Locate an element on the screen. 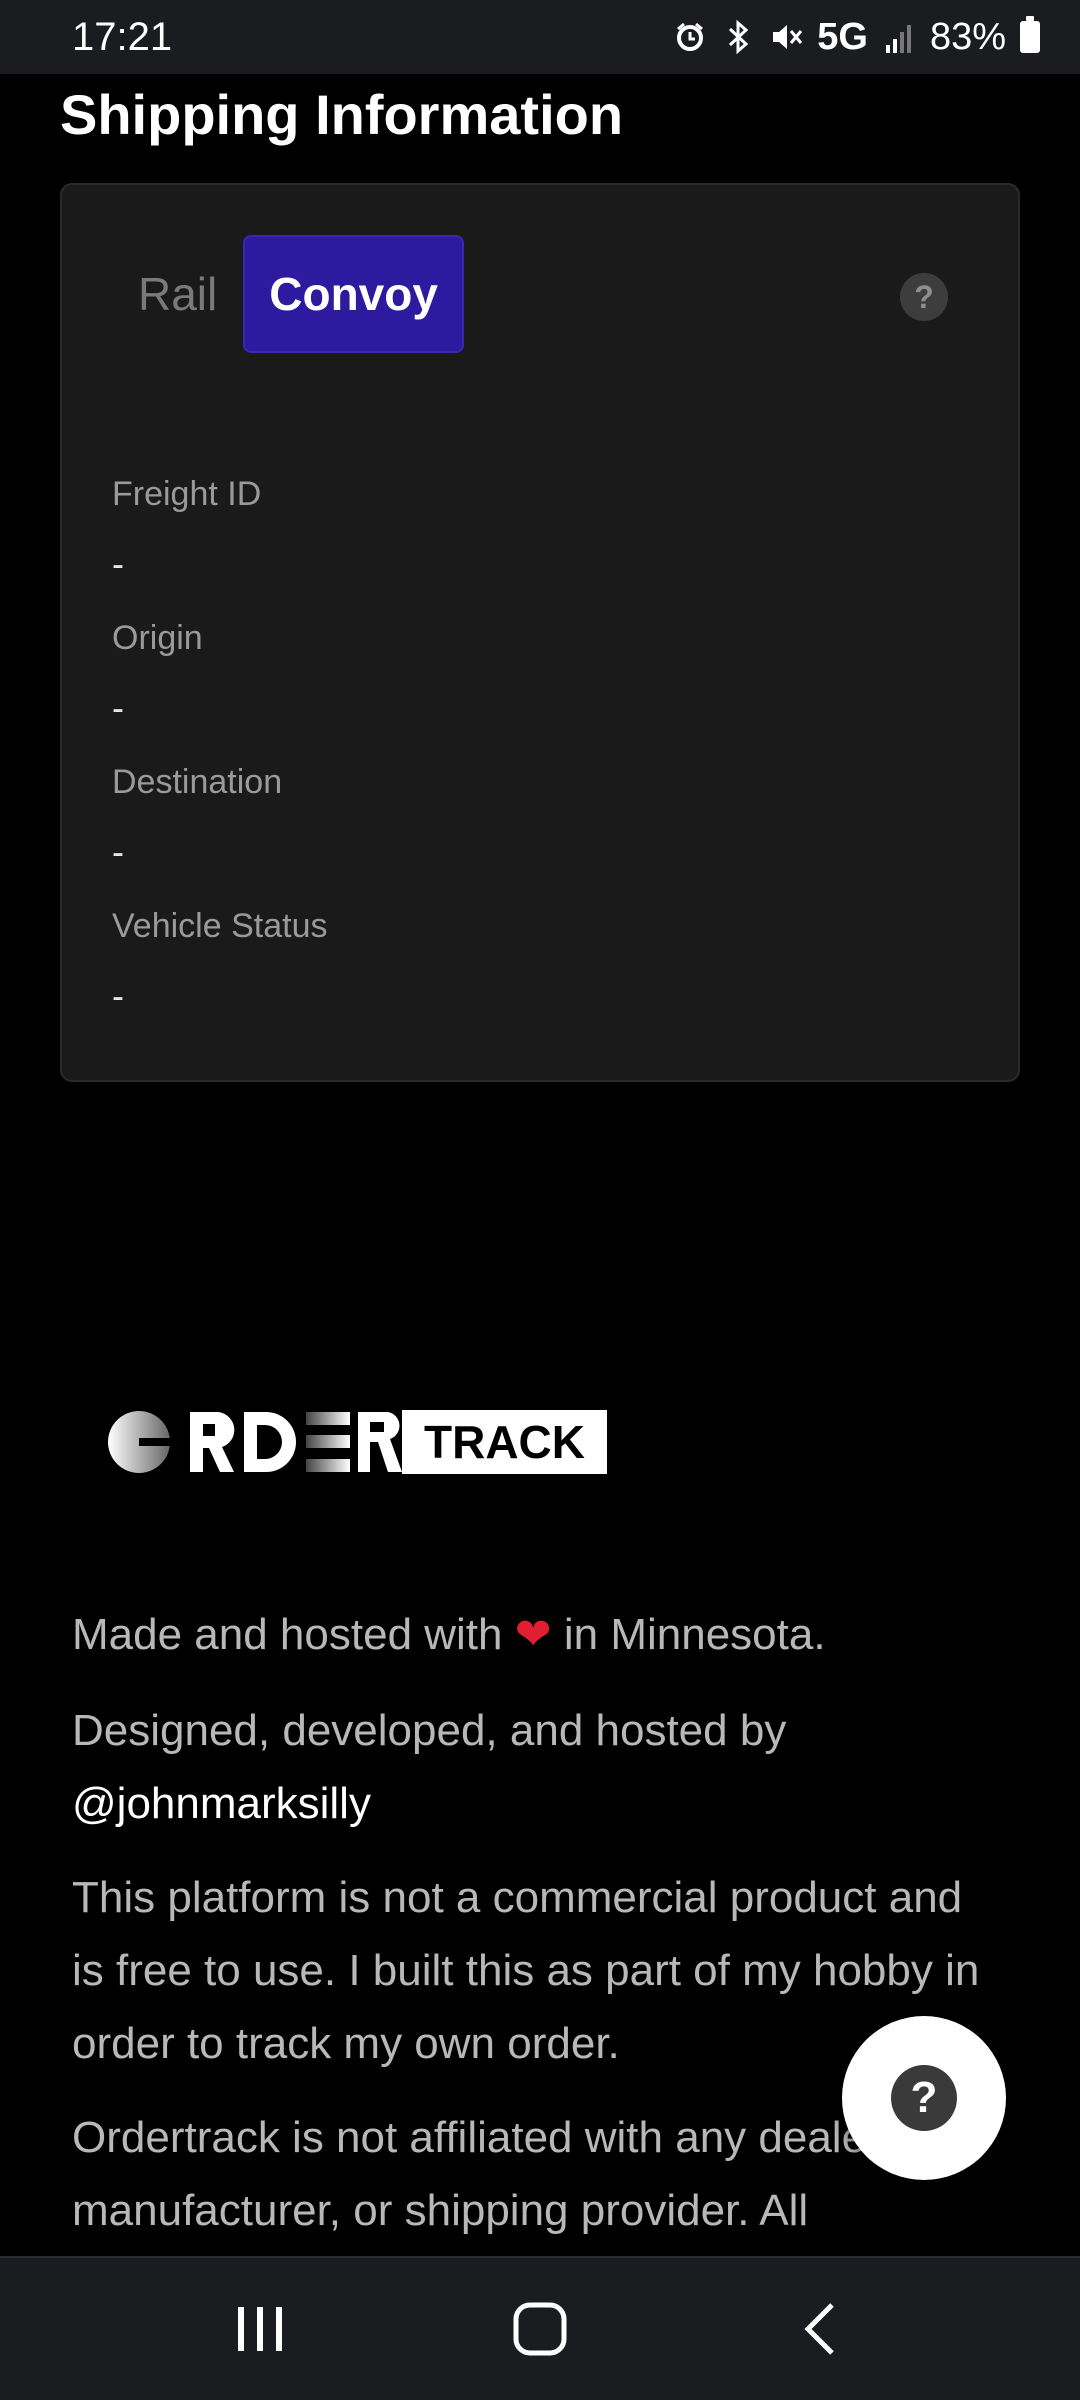 The width and height of the screenshot is (1080, 2400). alarm-icon is located at coordinates (690, 37).